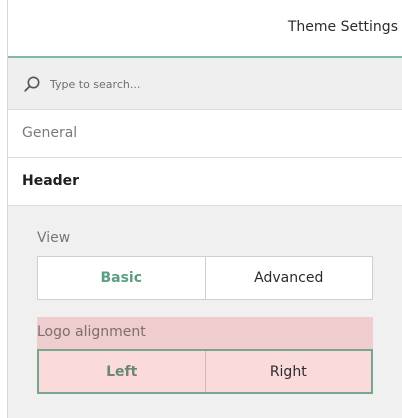  I want to click on nav-item-general: General, so click(205, 134).